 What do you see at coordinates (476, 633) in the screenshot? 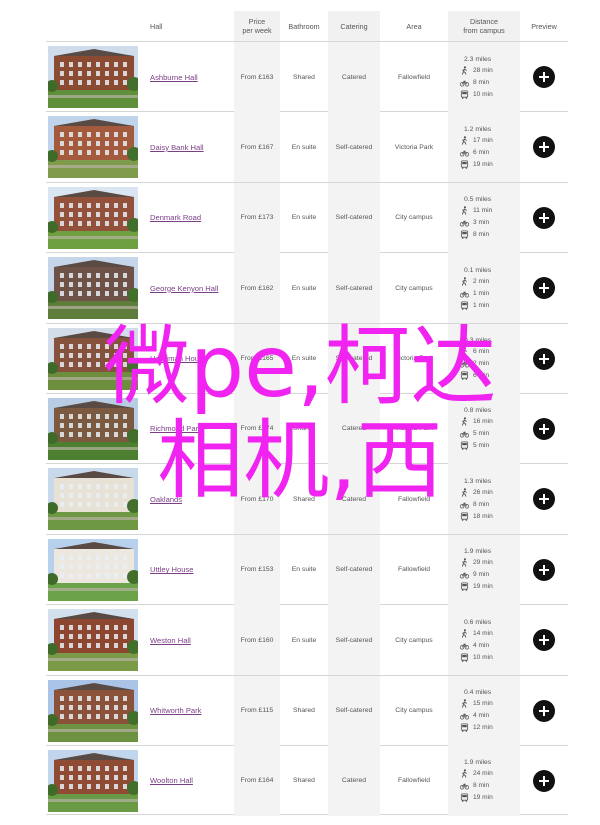
I see `walk-time: 14 min` at bounding box center [476, 633].